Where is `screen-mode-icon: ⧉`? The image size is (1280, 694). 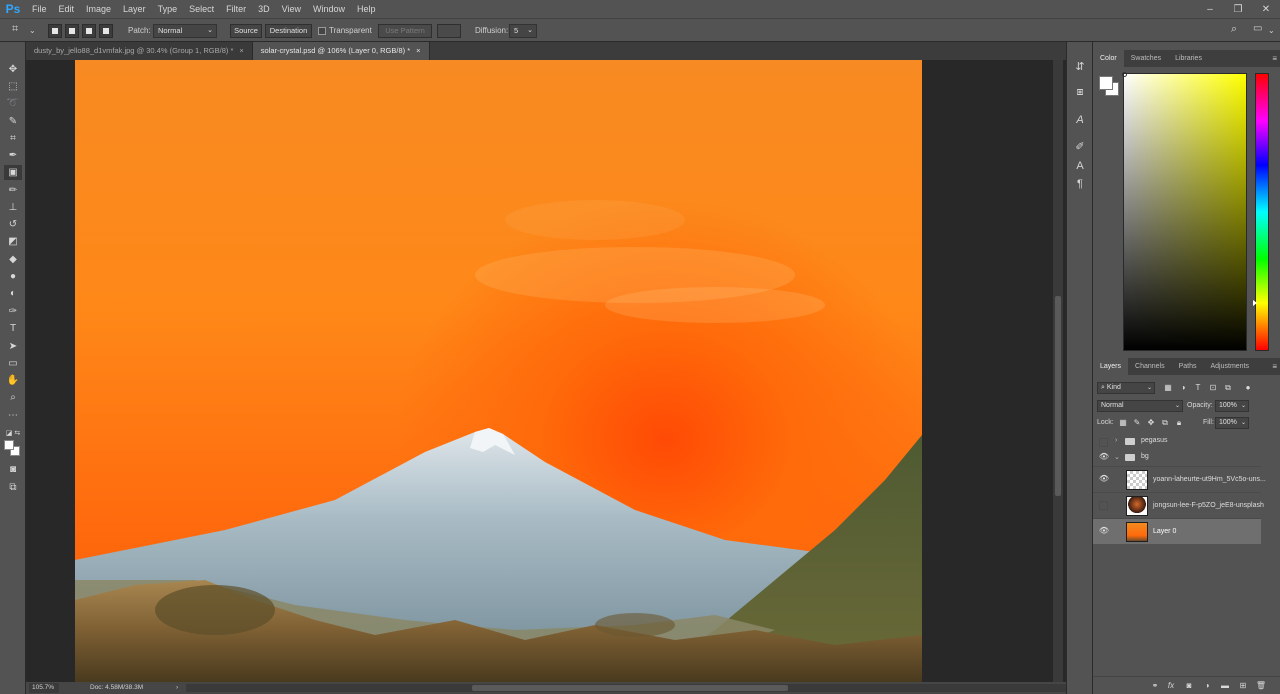
screen-mode-icon: ⧉ is located at coordinates (13, 487).